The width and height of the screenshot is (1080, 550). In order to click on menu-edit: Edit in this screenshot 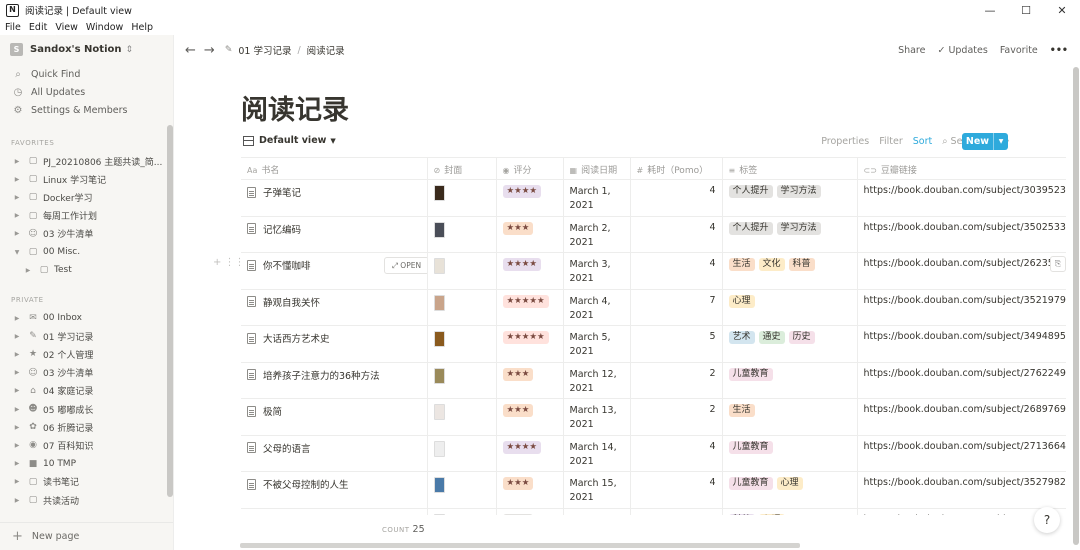, I will do `click(38, 27)`.